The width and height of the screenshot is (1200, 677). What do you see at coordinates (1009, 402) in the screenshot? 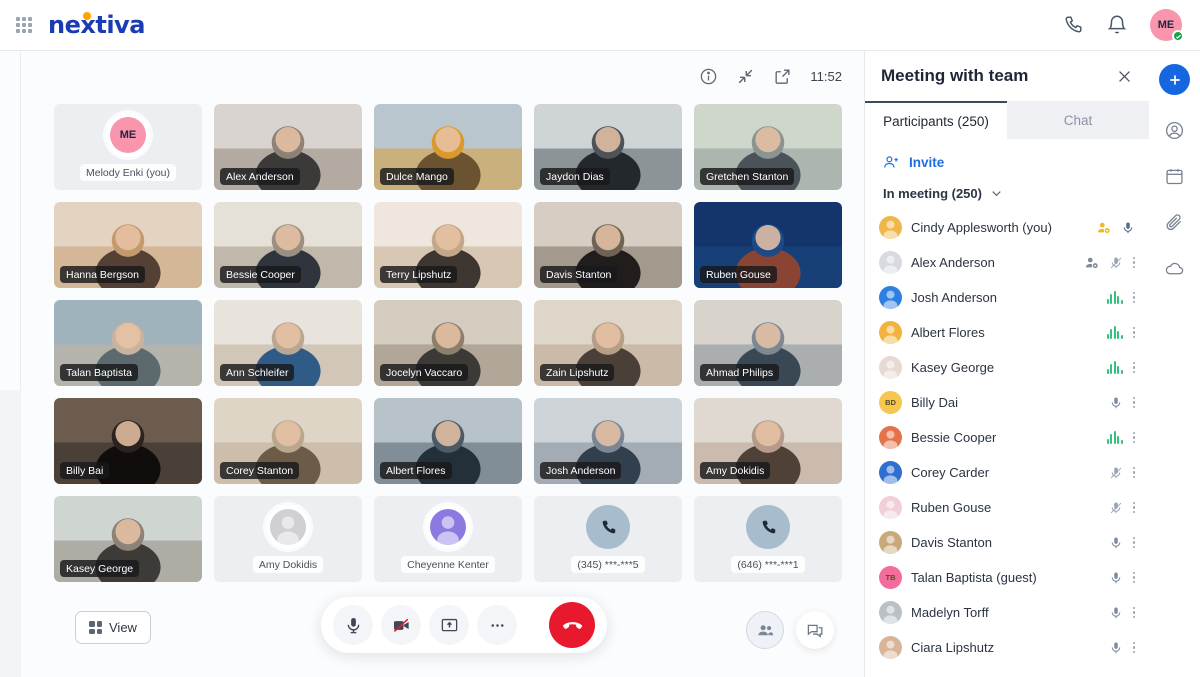
I see `participant-row: BD Billy Dai` at bounding box center [1009, 402].